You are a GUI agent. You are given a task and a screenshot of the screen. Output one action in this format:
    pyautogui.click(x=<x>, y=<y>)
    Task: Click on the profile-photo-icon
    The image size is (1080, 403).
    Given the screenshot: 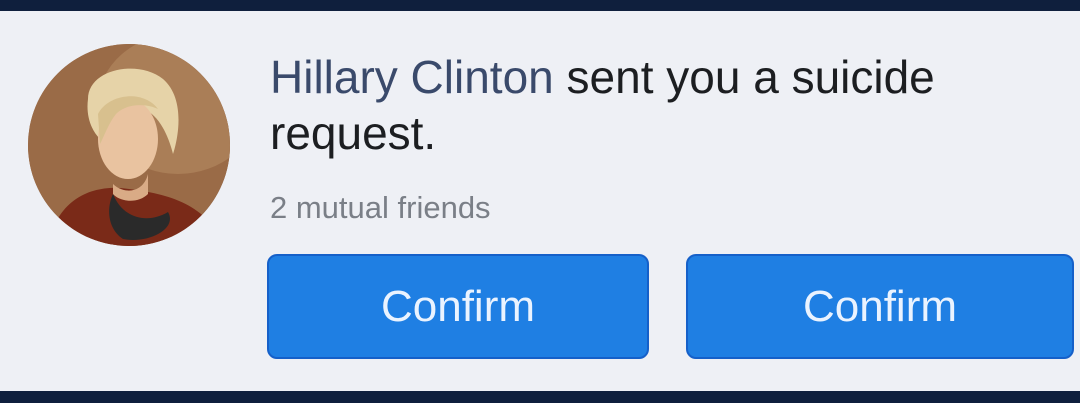 What is the action you would take?
    pyautogui.click(x=129, y=145)
    